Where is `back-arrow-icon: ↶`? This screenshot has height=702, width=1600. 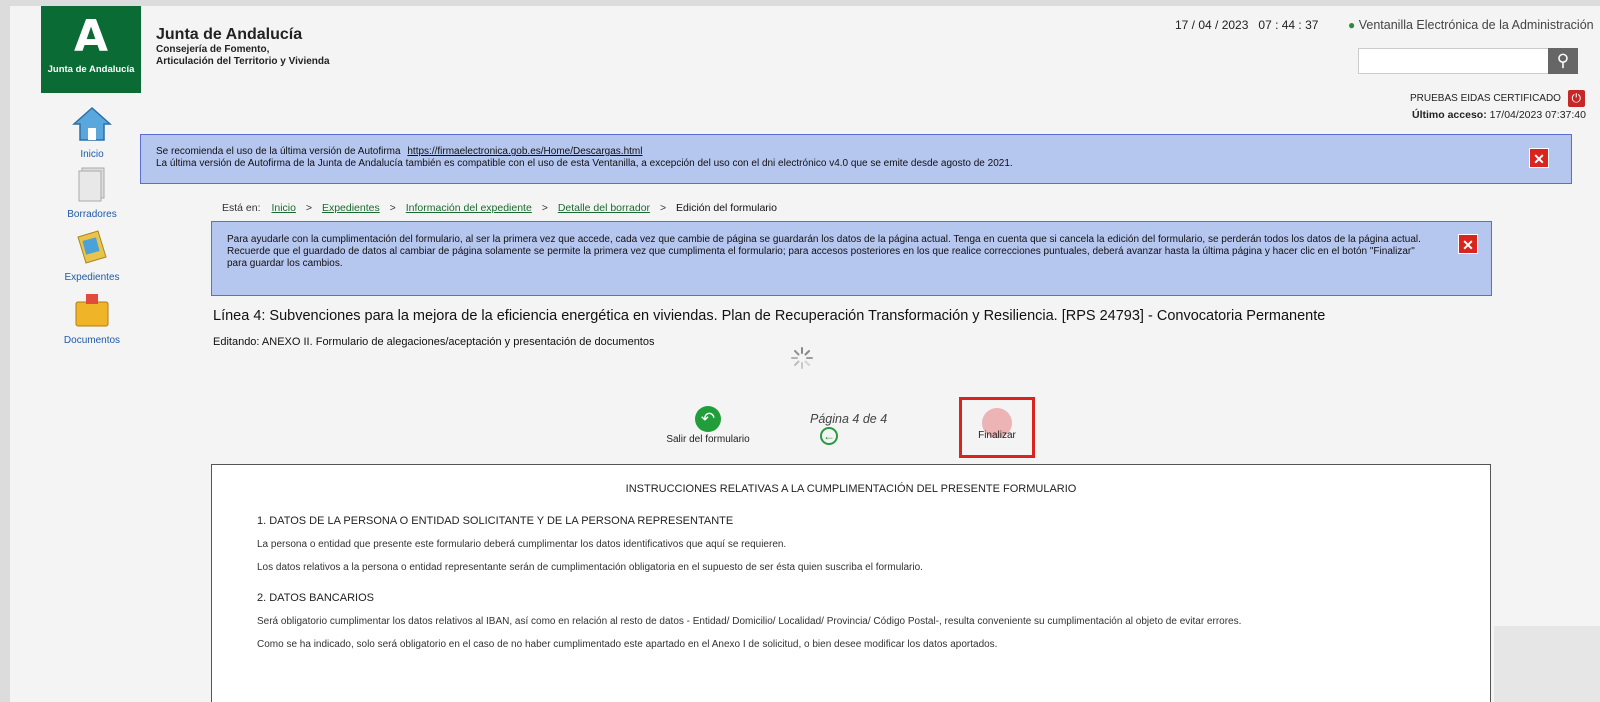
back-arrow-icon: ↶ is located at coordinates (708, 419).